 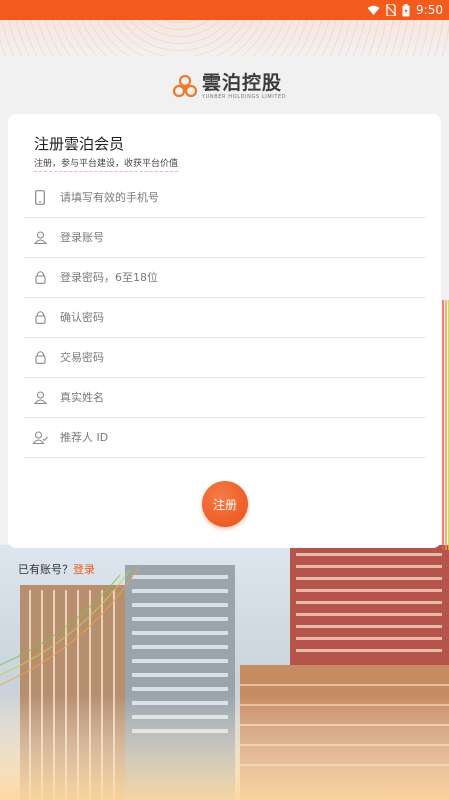 I want to click on account-placeholder: 登录账号, so click(x=82, y=237).